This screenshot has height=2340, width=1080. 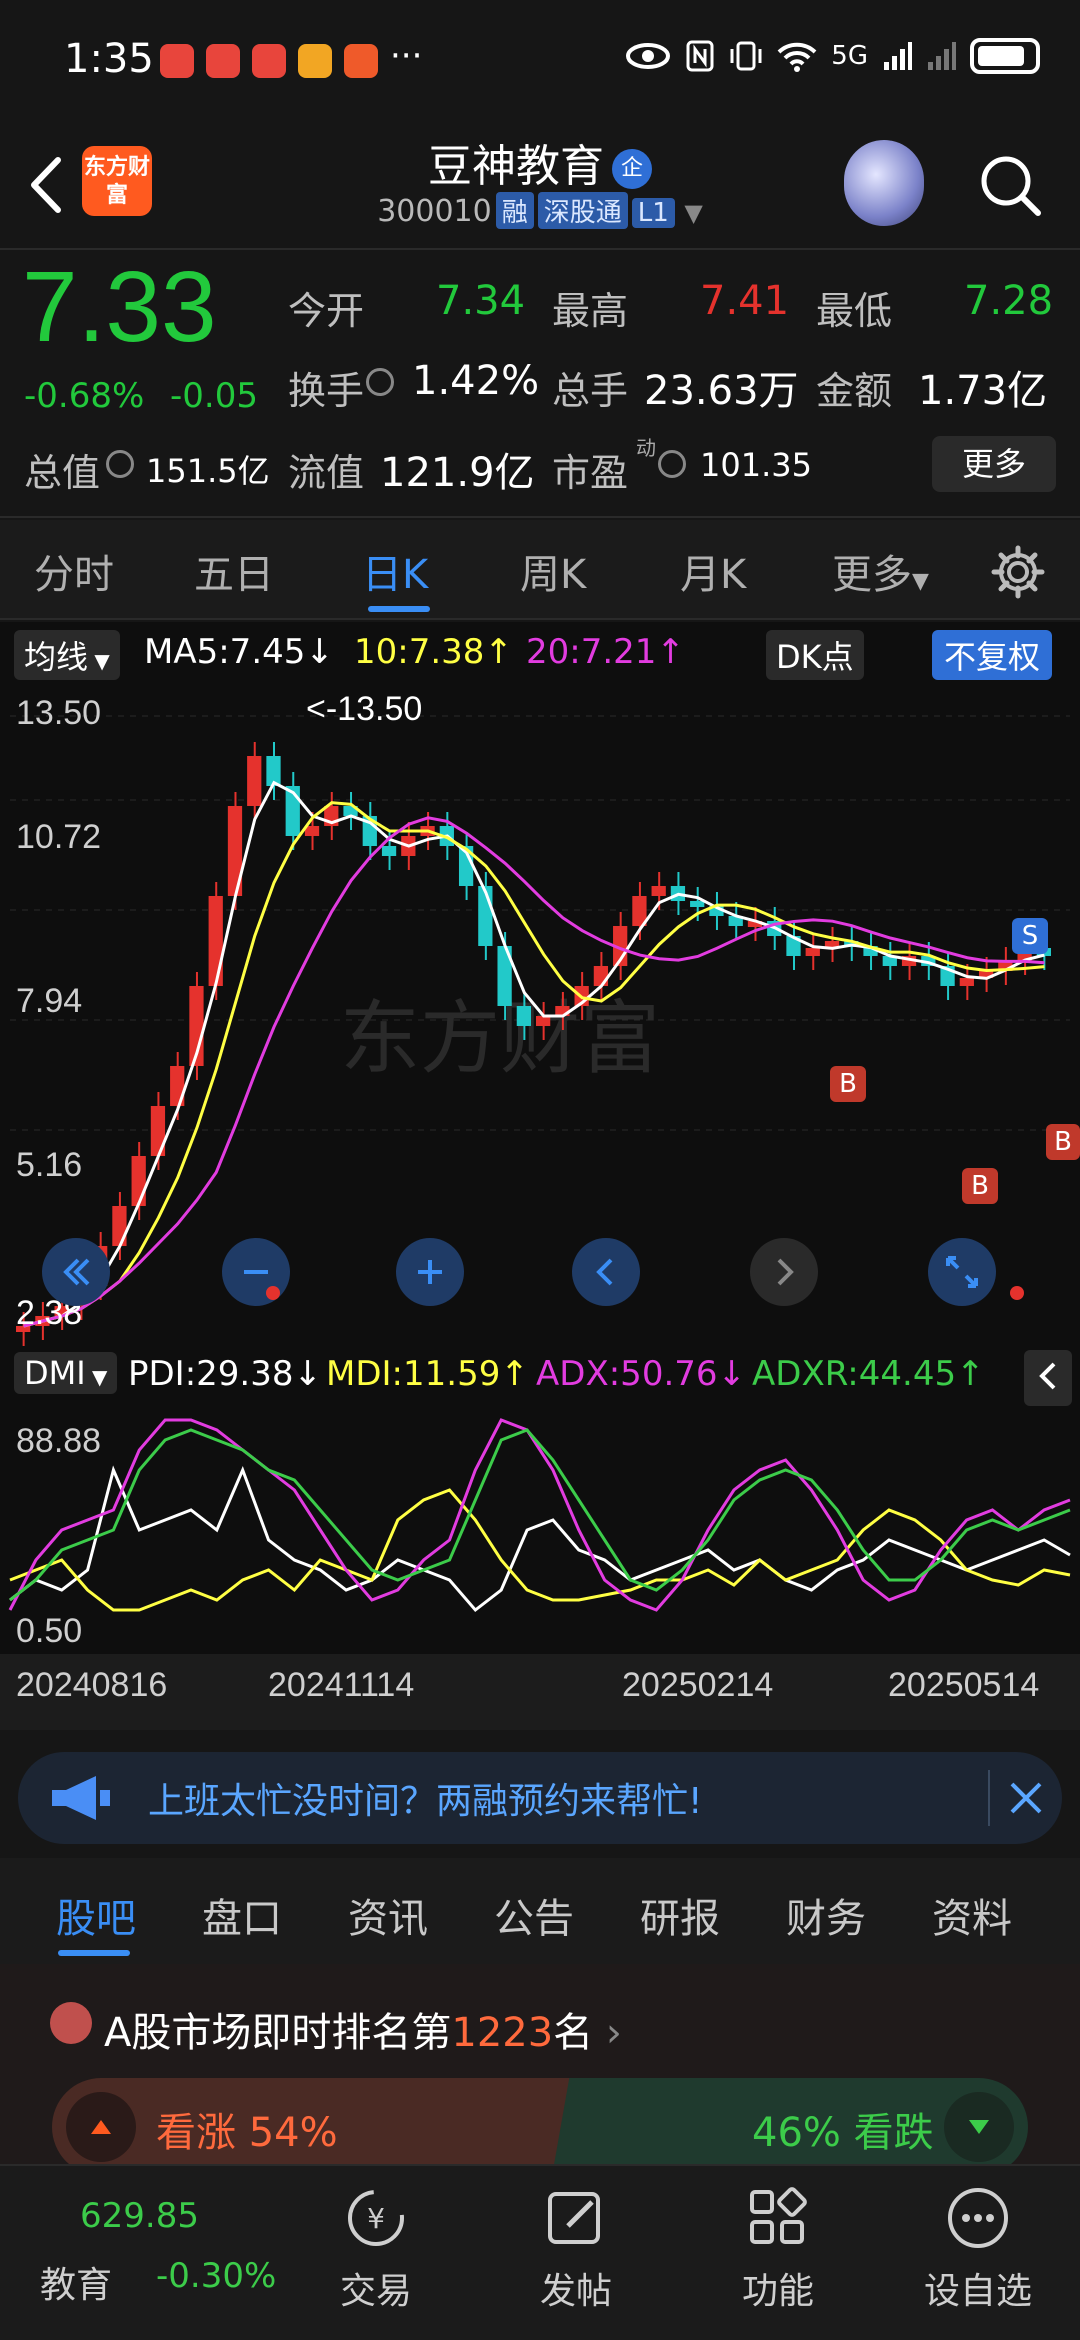 What do you see at coordinates (269, 61) in the screenshot?
I see `notification-icons` at bounding box center [269, 61].